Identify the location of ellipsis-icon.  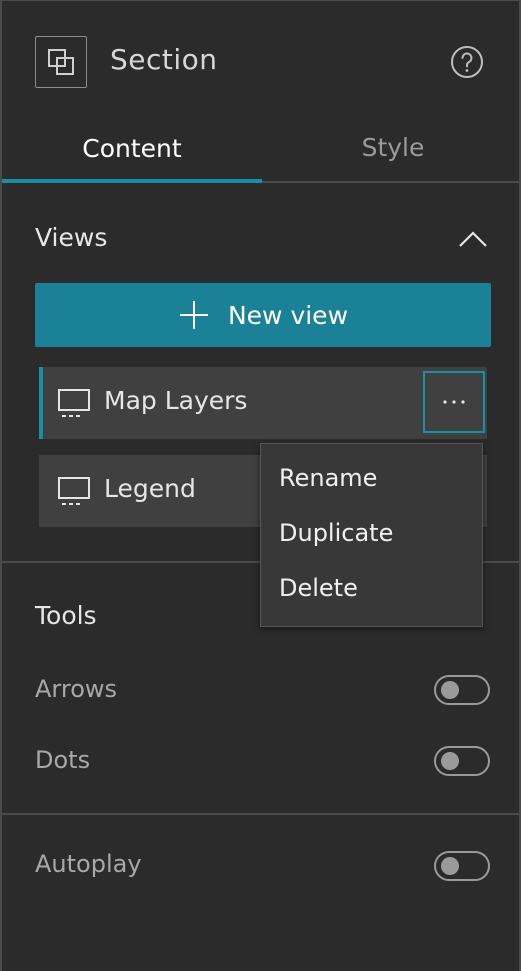
(454, 402).